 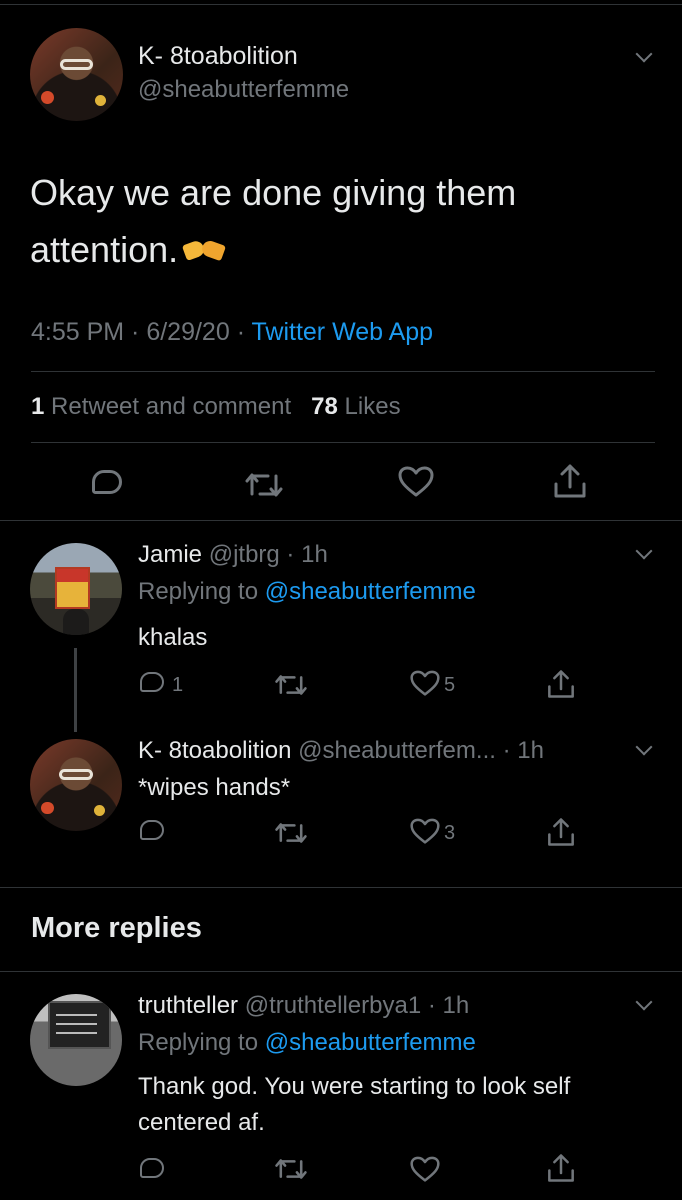 What do you see at coordinates (372, 406) in the screenshot?
I see `likes-label: Likes` at bounding box center [372, 406].